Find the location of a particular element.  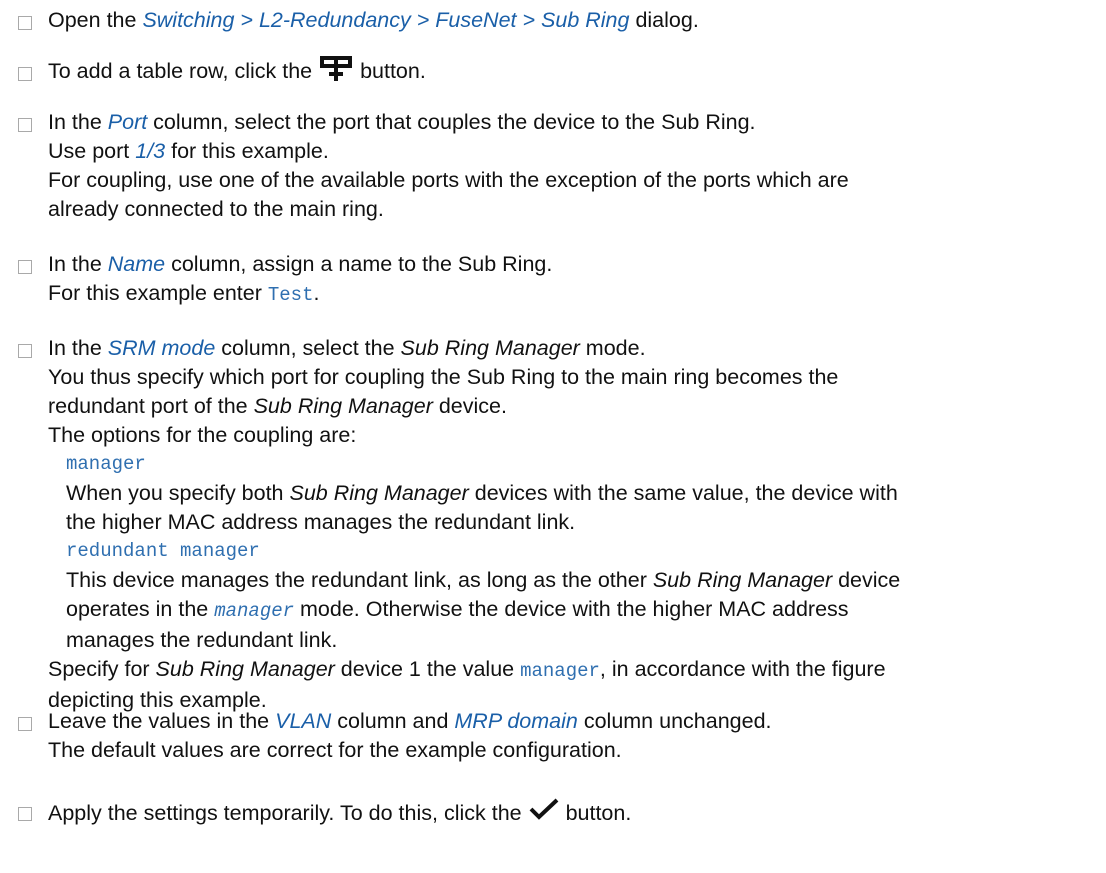

name-value: Test is located at coordinates (290, 295).